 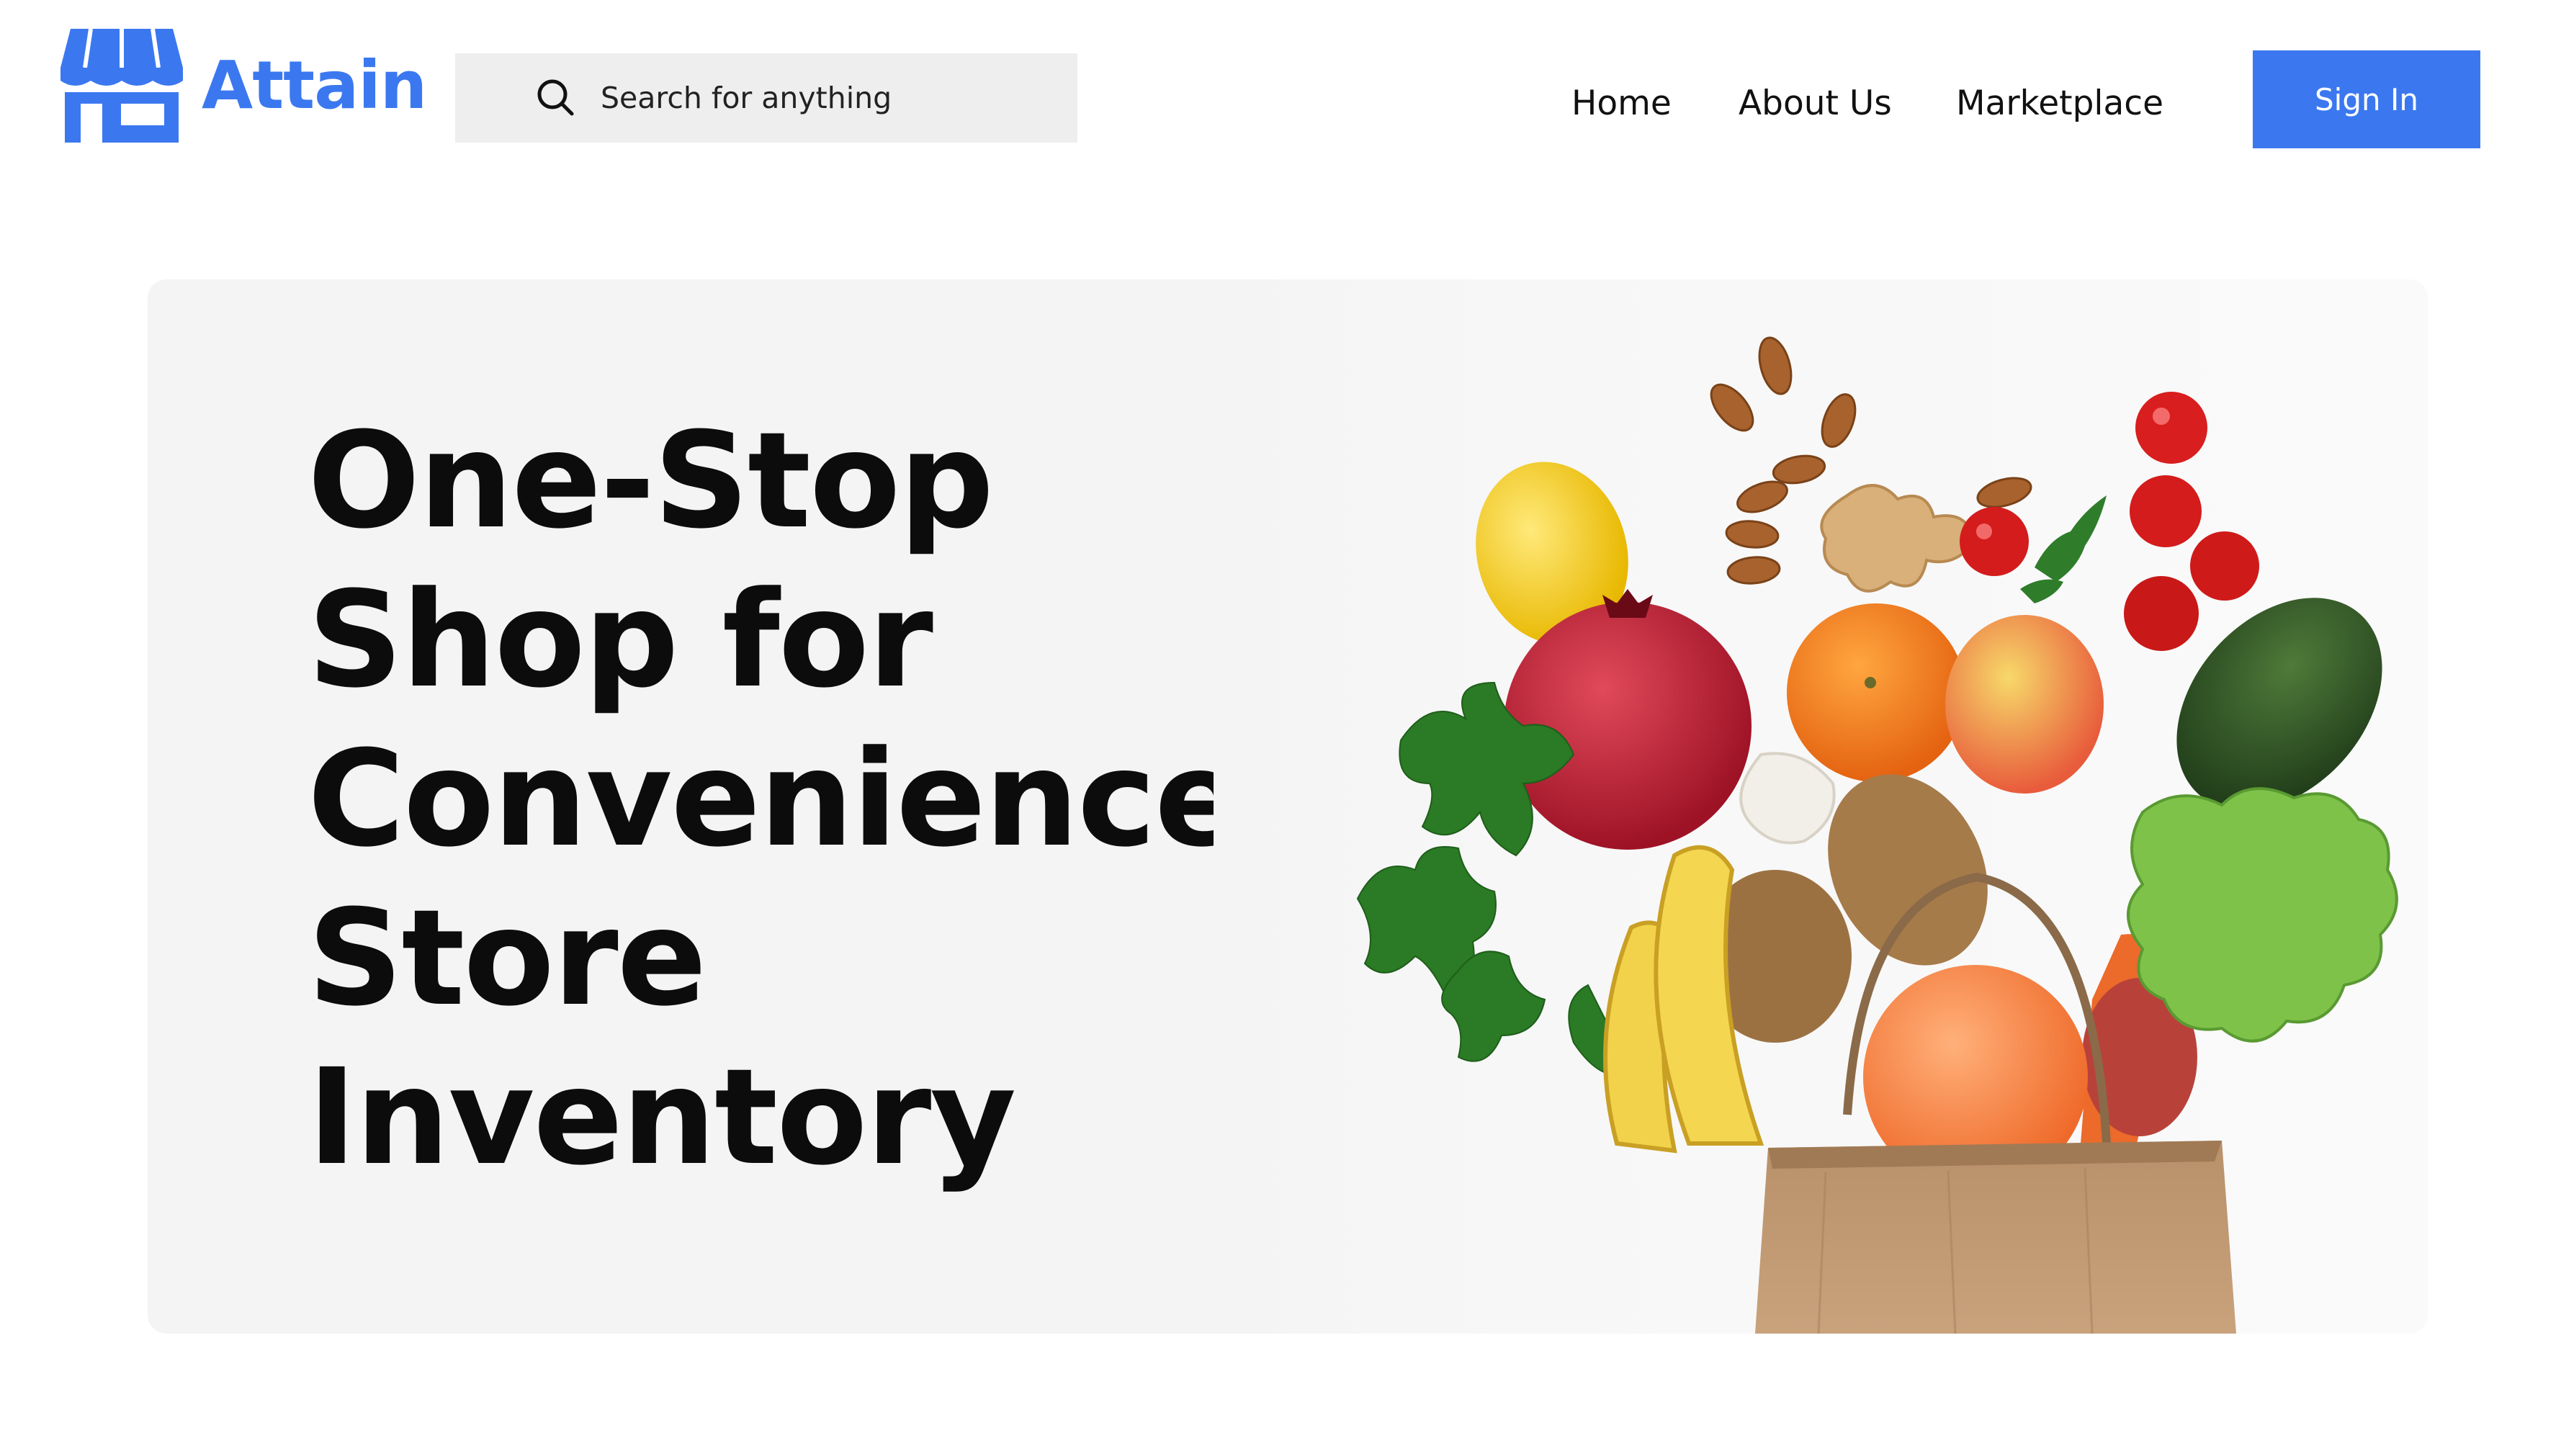 What do you see at coordinates (620, 640) in the screenshot?
I see `hero-title-line: Shop for` at bounding box center [620, 640].